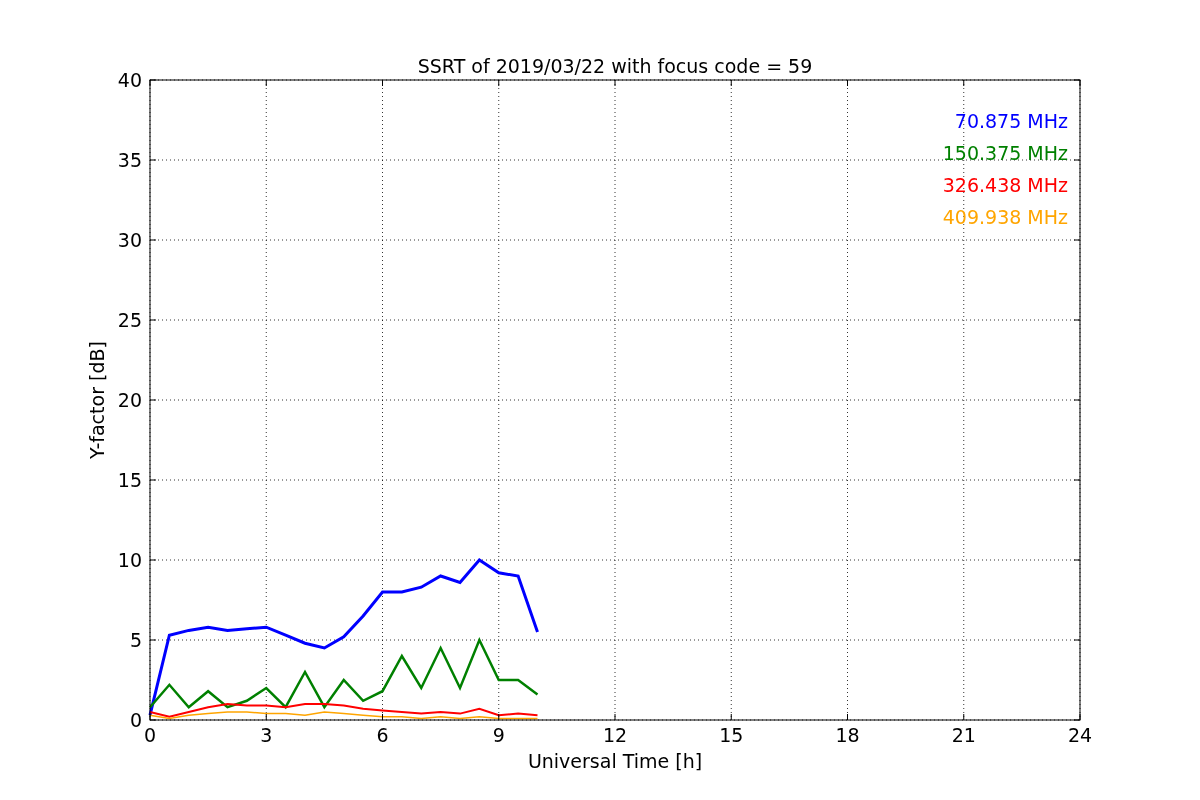  Describe the element at coordinates (731, 735) in the screenshot. I see `x-tick-label: 15` at that location.